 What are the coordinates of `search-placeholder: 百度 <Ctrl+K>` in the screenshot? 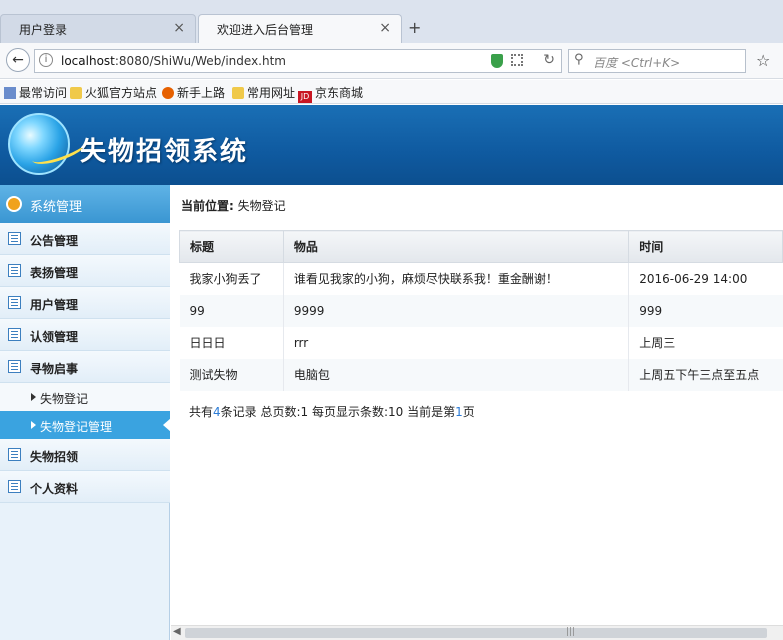 It's located at (637, 63).